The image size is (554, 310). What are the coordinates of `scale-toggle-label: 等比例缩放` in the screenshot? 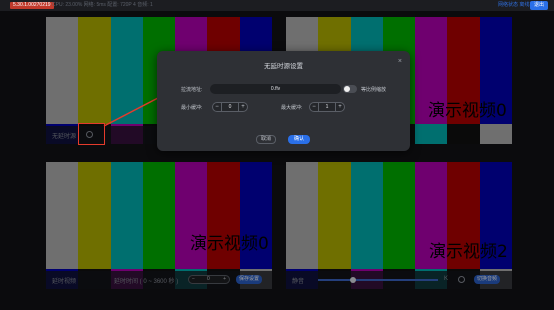 It's located at (374, 90).